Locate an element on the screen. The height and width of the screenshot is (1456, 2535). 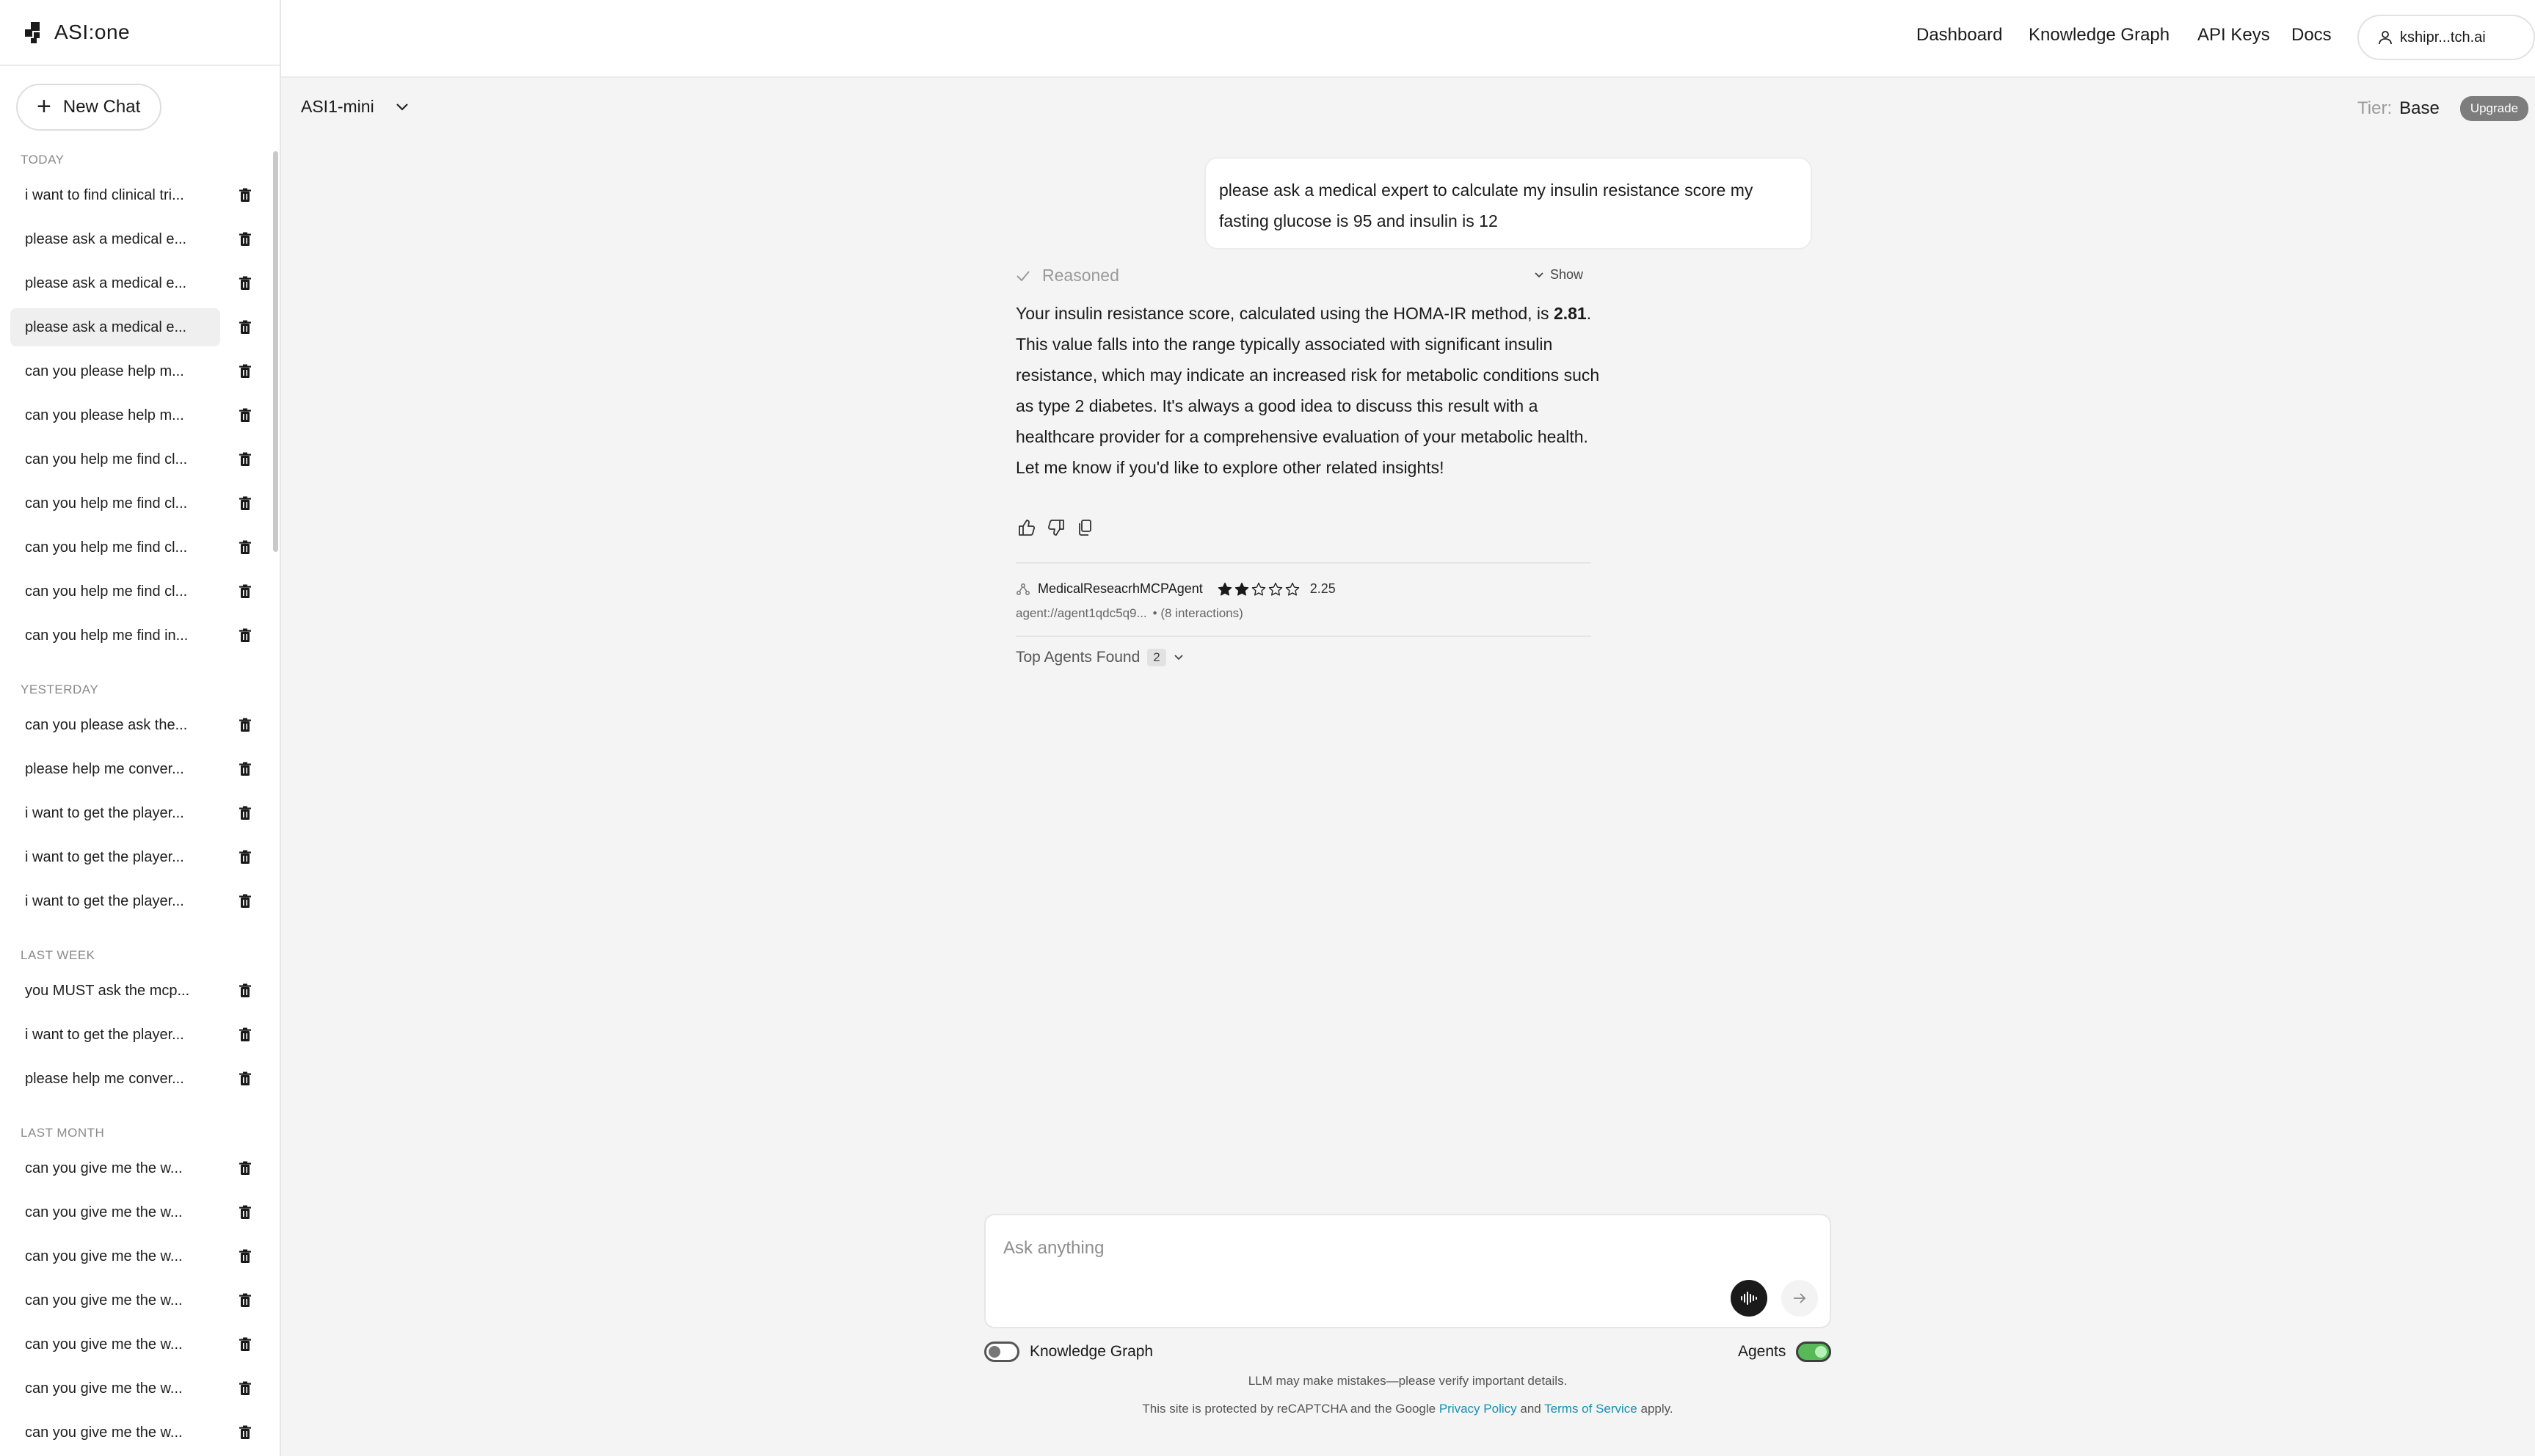
feedback-actions is located at coordinates (1056, 527).